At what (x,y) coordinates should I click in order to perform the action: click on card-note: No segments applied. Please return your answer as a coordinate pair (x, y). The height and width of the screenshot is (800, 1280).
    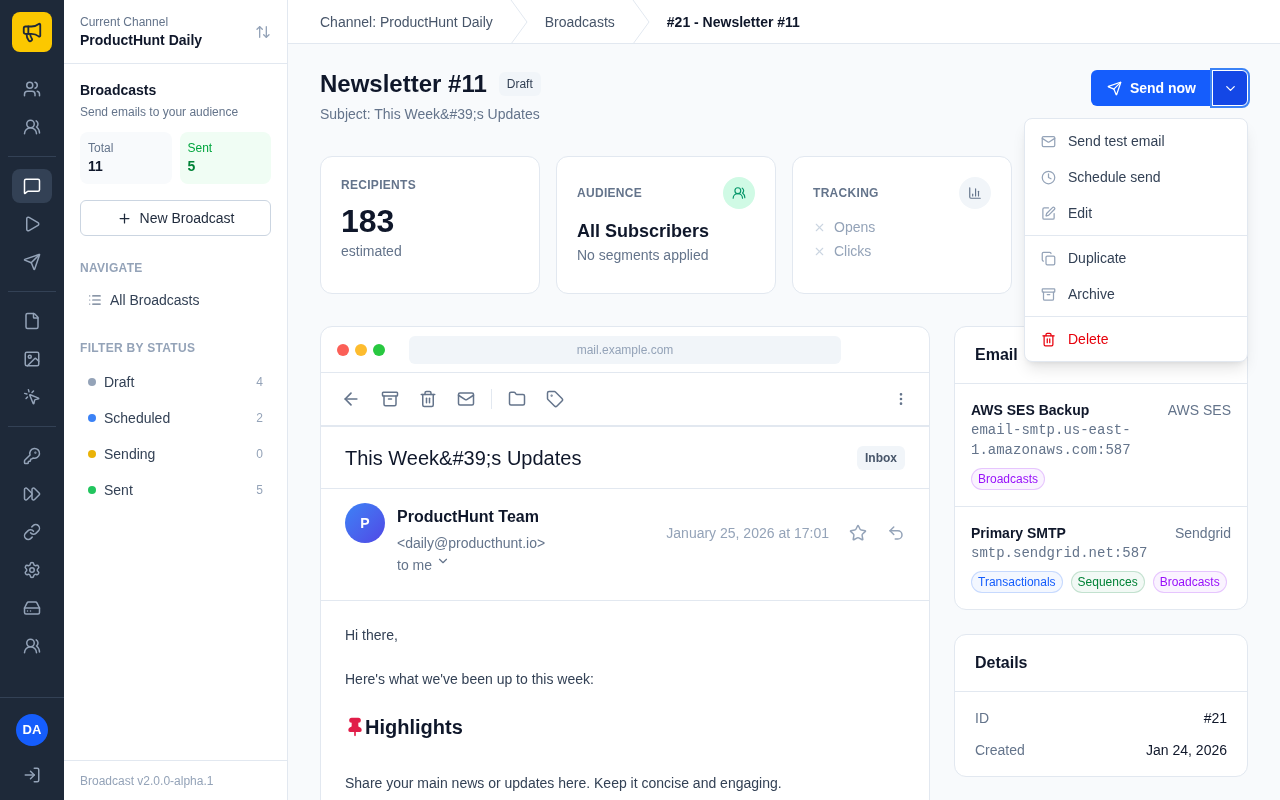
    Looking at the image, I should click on (643, 255).